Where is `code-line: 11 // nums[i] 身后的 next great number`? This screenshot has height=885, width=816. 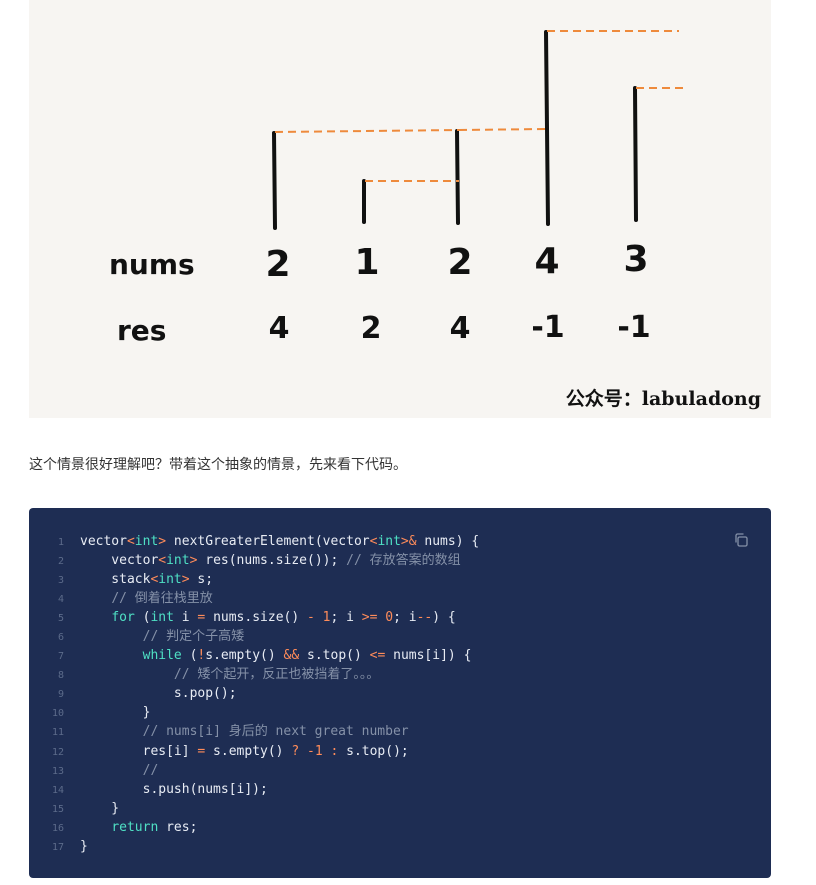
code-line: 11 // nums[i] 身后的 next great number is located at coordinates (400, 731).